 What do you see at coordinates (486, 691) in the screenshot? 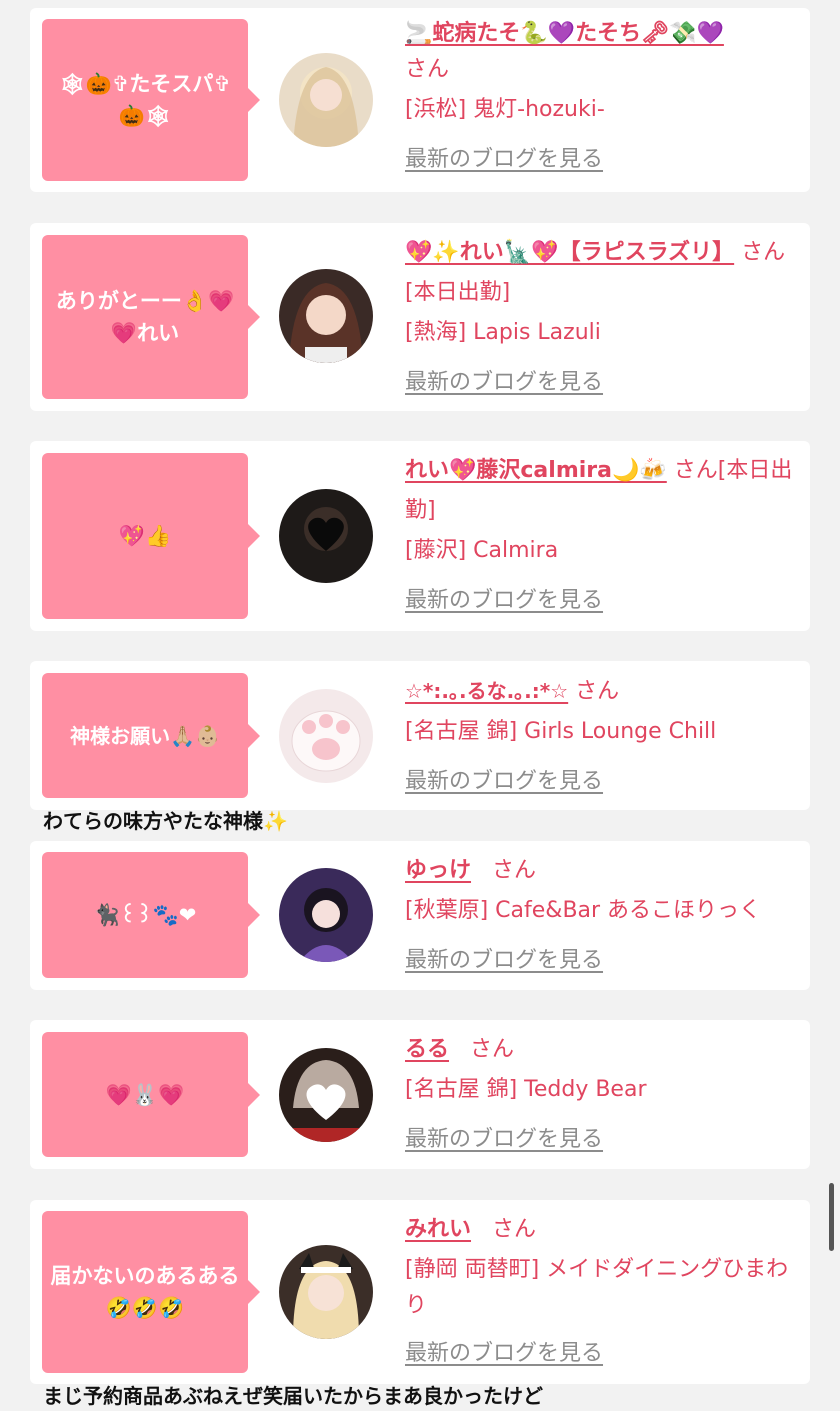
I see `girl-name-link: ☆*:.｡.るな.｡.:*☆` at bounding box center [486, 691].